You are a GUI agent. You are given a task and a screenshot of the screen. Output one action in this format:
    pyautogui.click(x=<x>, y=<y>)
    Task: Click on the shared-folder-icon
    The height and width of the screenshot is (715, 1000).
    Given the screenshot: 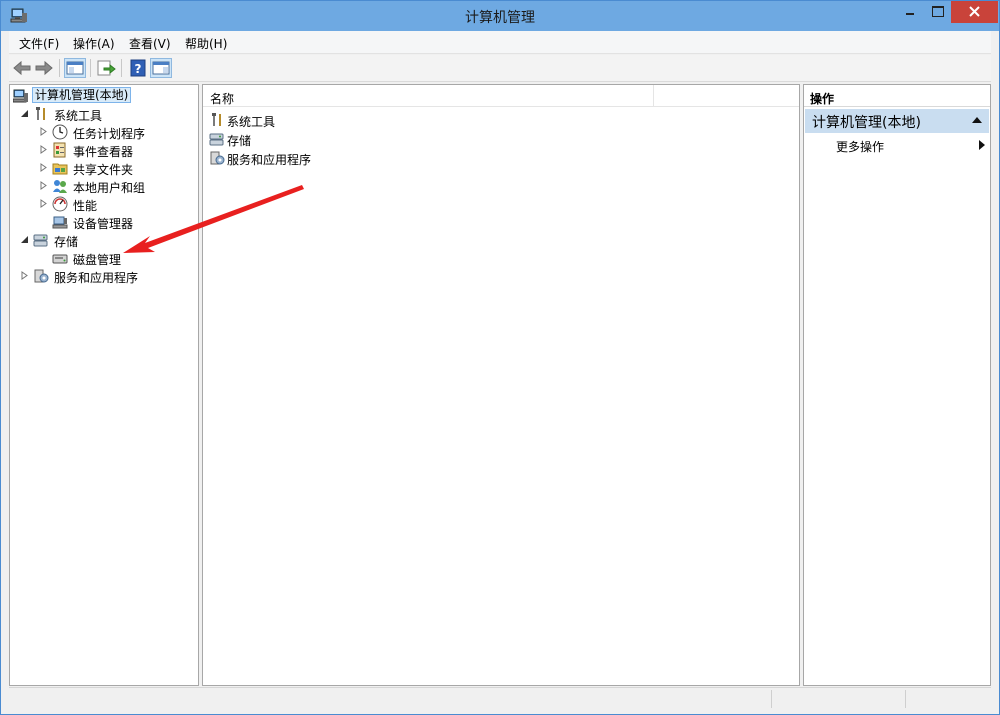 What is the action you would take?
    pyautogui.click(x=60, y=169)
    